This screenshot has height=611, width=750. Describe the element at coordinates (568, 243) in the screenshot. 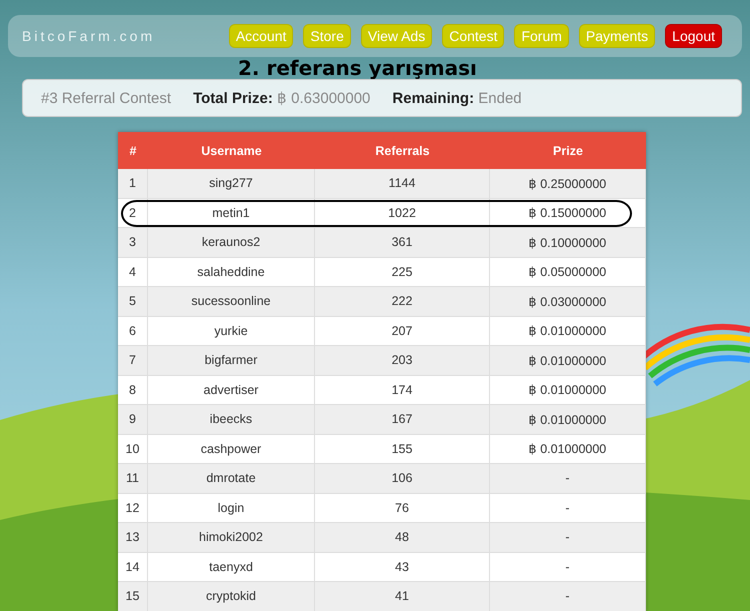

I see `prize-cell: ฿ 0.10000000` at that location.